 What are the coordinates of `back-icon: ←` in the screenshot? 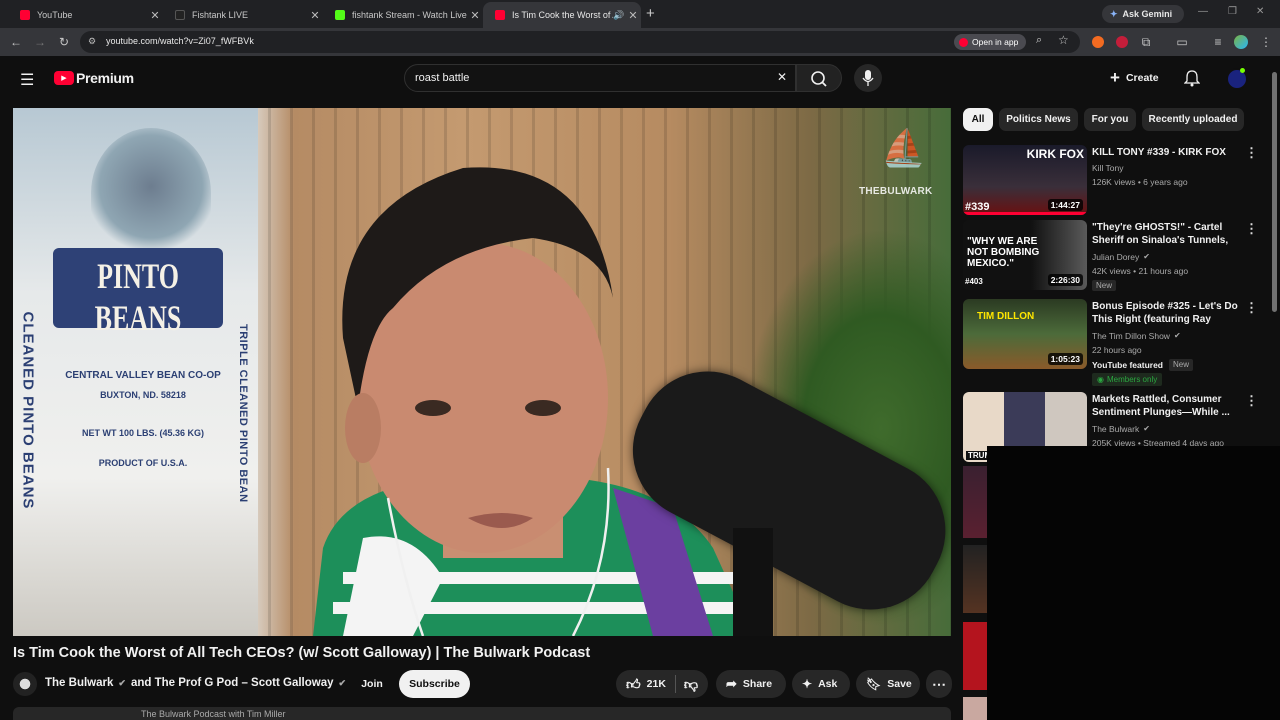 It's located at (16, 42).